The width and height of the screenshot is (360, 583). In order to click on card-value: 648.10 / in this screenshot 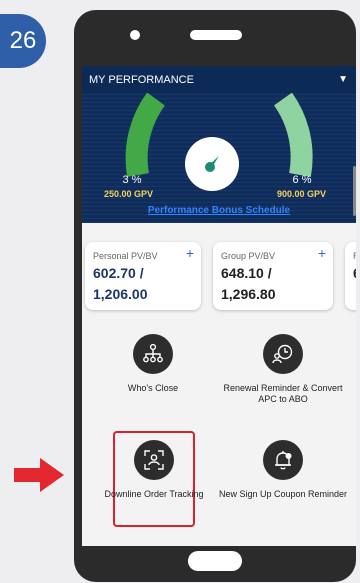, I will do `click(246, 273)`.